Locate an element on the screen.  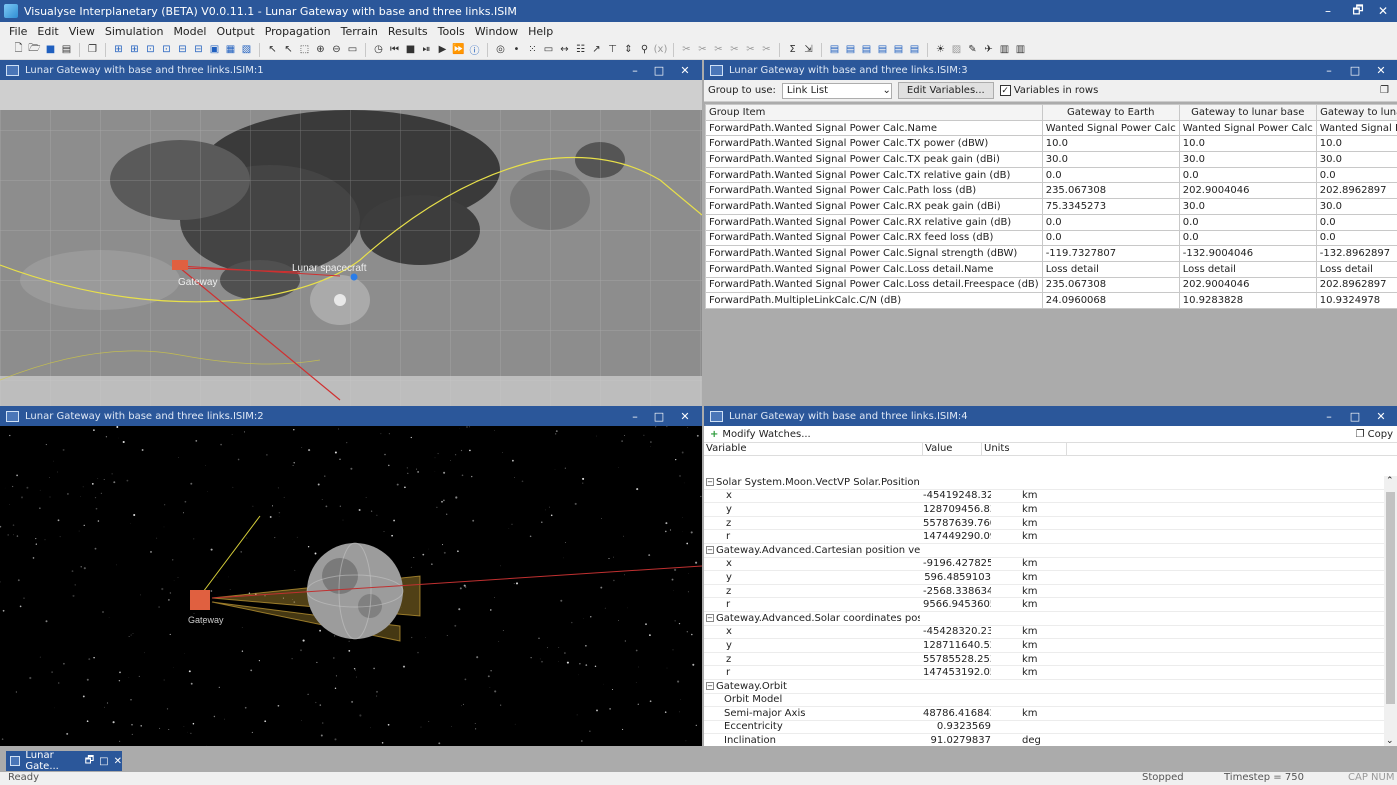
watch-row: Orbit Model is located at coordinates (1044, 701).